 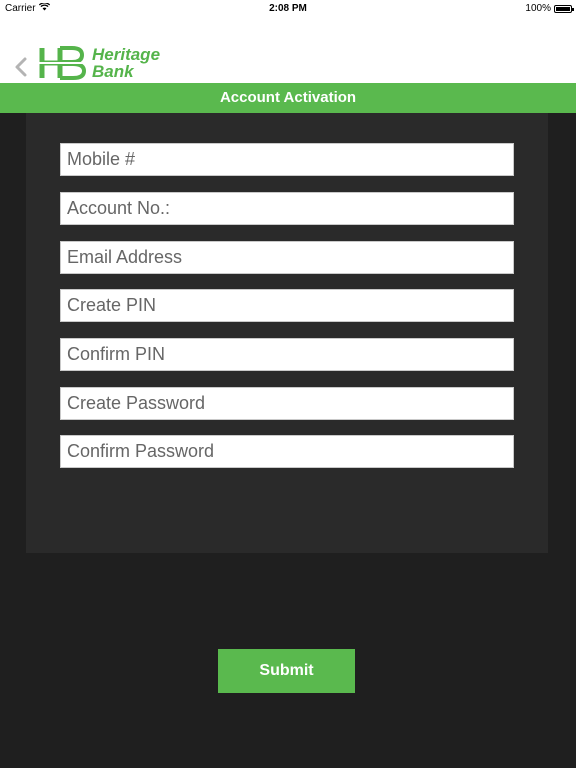 What do you see at coordinates (288, 50) in the screenshot?
I see `nav-bar: Heritage Bank` at bounding box center [288, 50].